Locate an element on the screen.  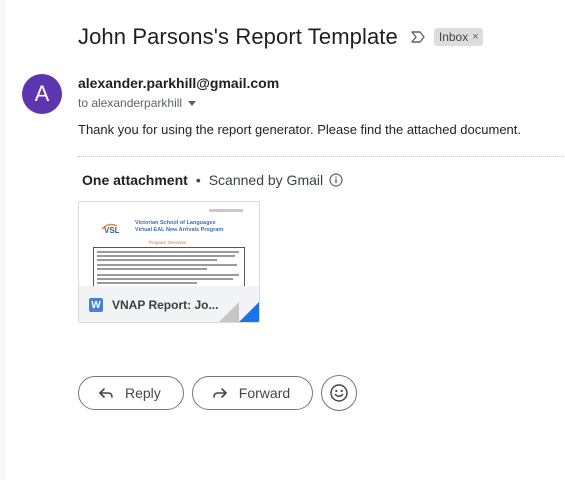
word-icon-letter: W is located at coordinates (96, 305).